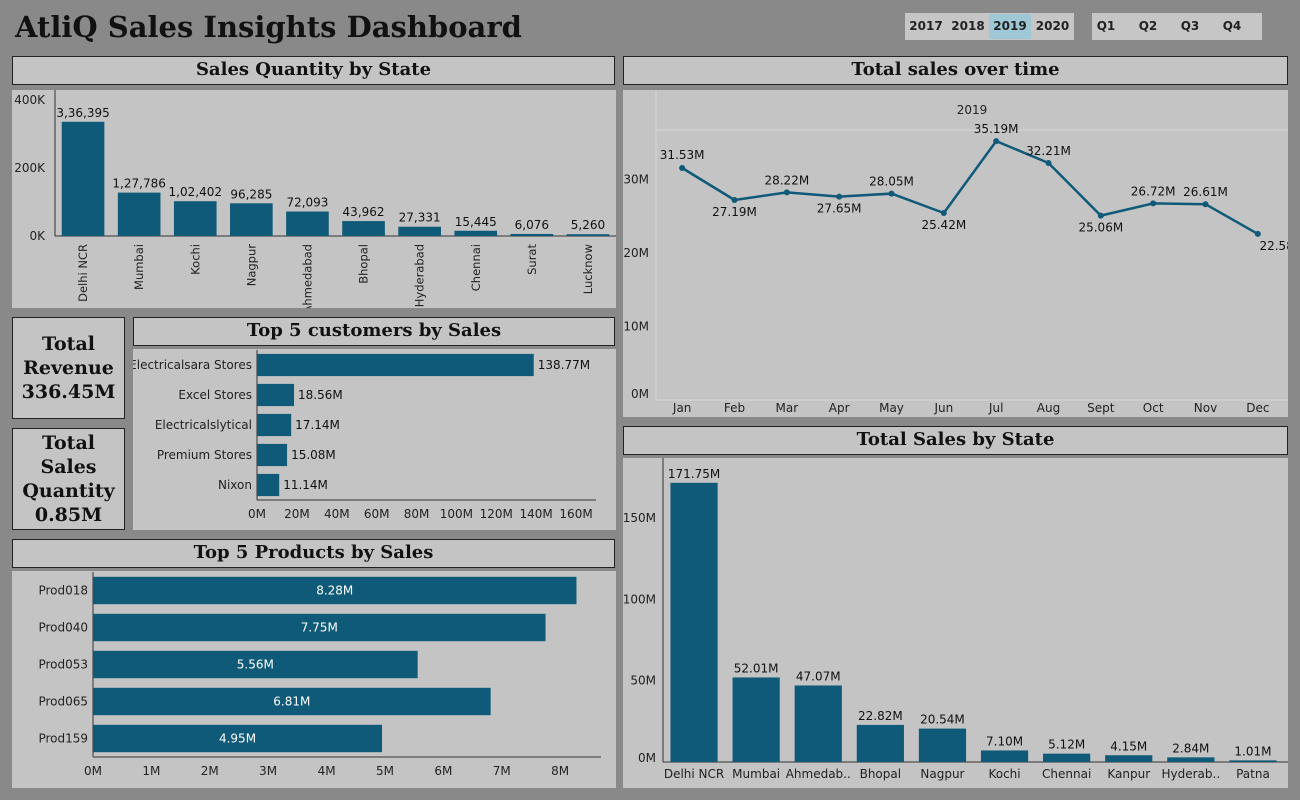 This screenshot has width=1300, height=800. Describe the element at coordinates (942, 774) in the screenshot. I see `state-x-tick-label: Nagpur` at that location.